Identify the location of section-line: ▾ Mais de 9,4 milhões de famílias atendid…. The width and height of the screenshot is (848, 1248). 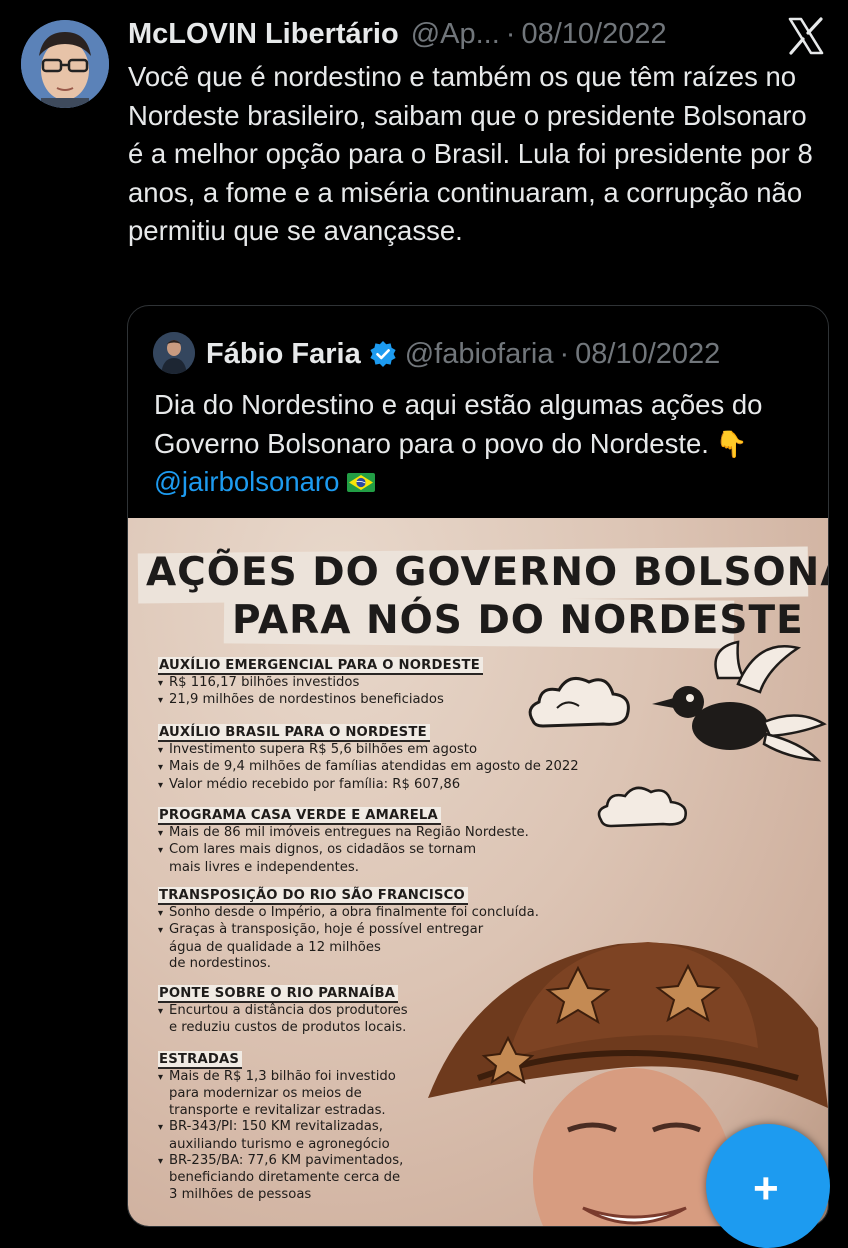
(368, 767).